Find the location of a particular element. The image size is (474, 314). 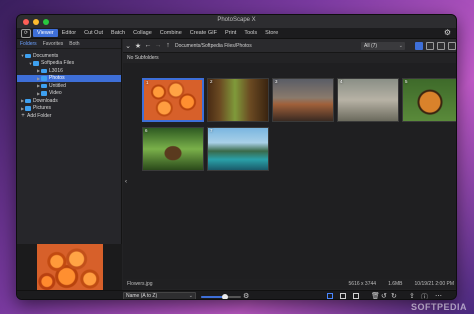

folder-item: ▼ Softpedia Files is located at coordinates (69, 64).